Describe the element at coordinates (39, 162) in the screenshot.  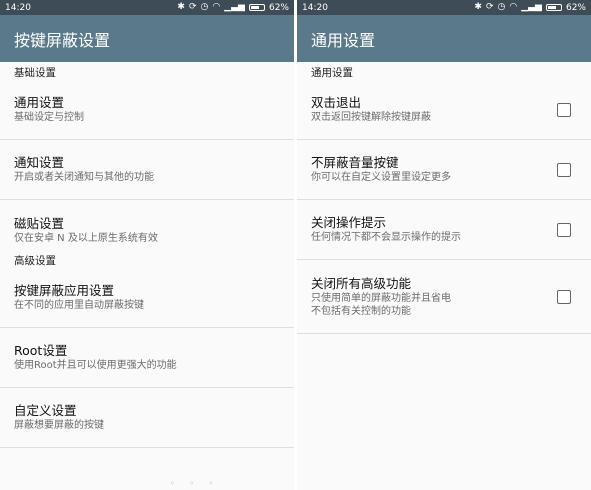
I see `item-title: 通知设置` at that location.